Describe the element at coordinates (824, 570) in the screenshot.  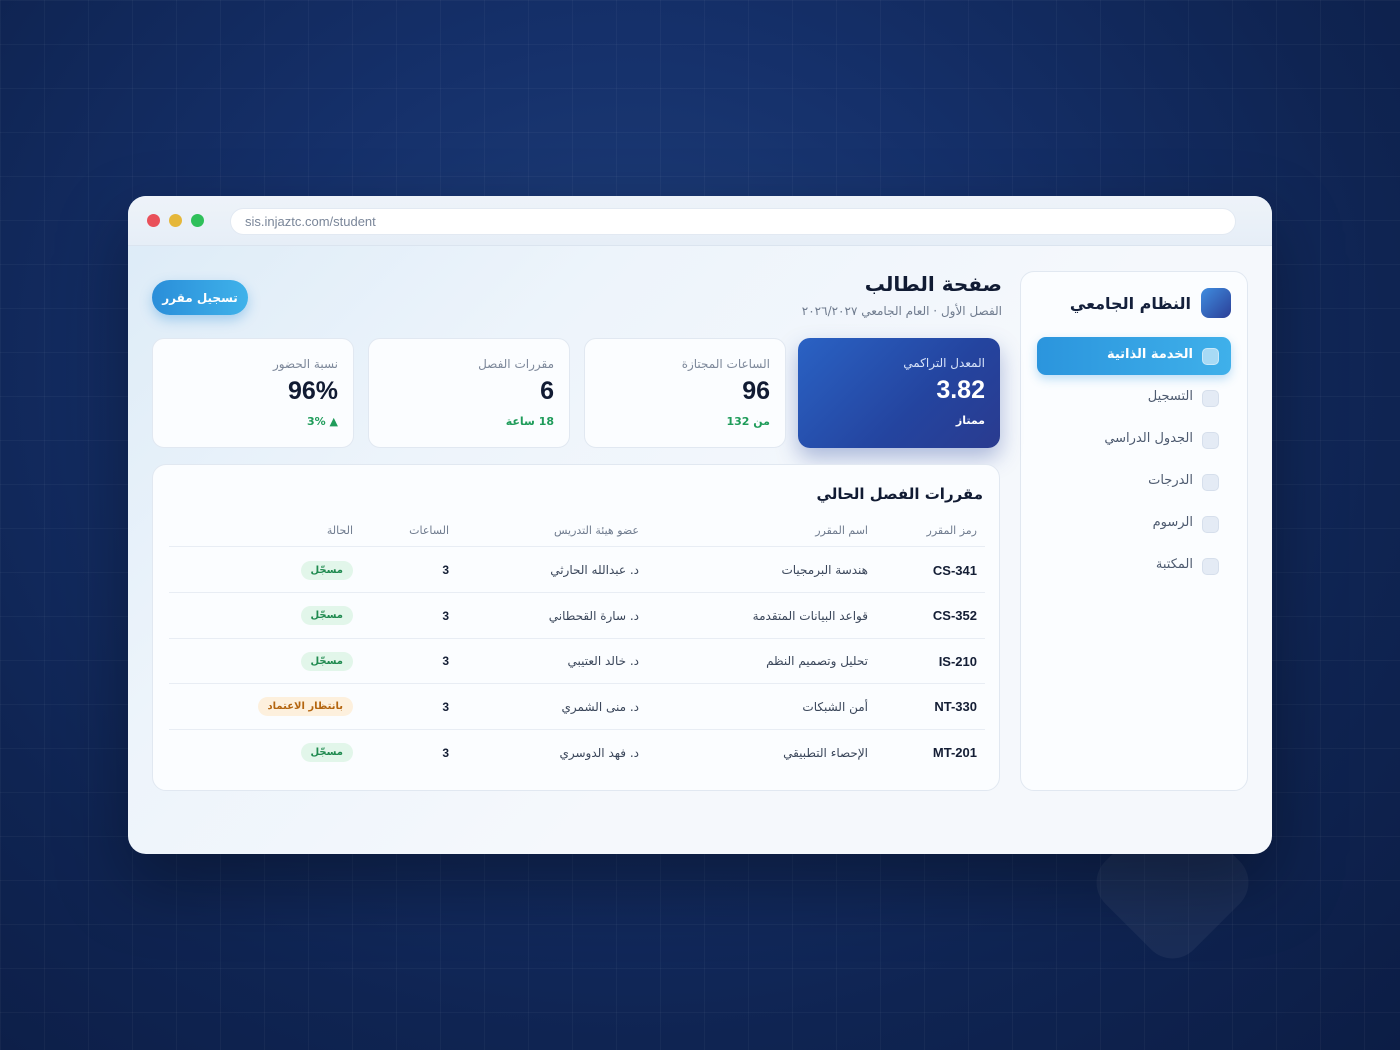
I see `cell-name: هندسة البرمجيات` at that location.